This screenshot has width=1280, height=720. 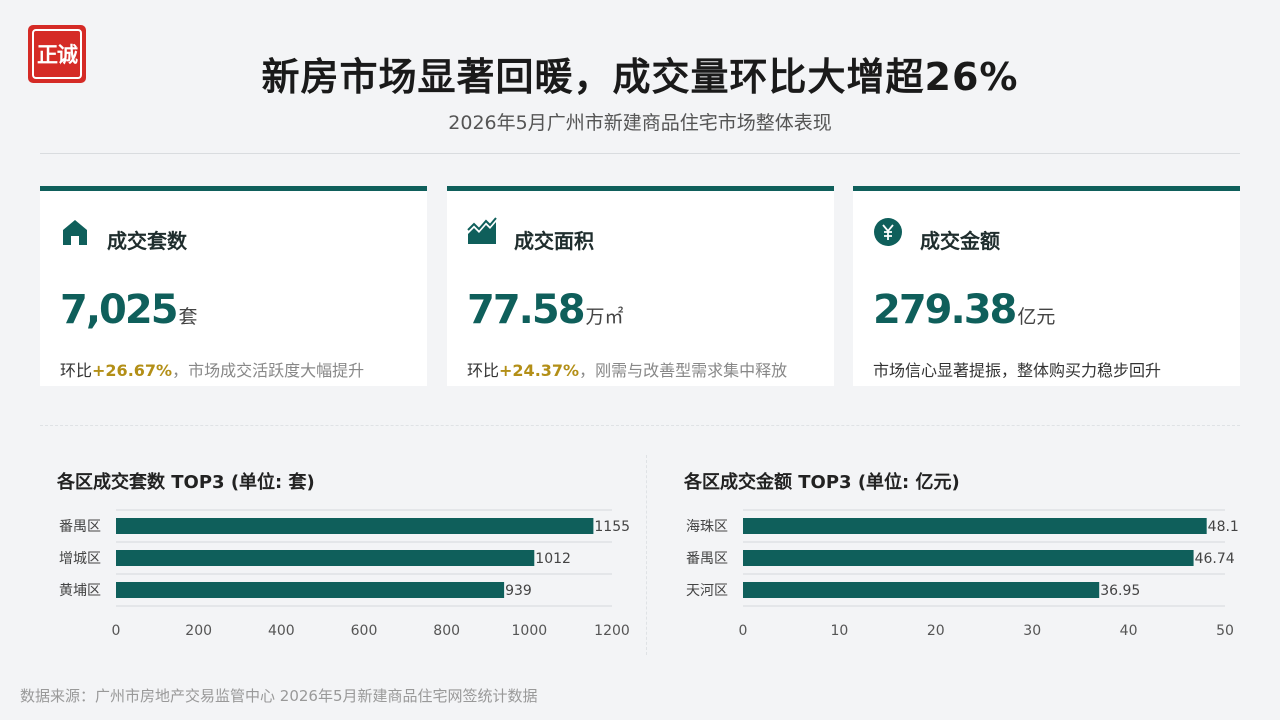 I want to click on card-sales-amount: 成交金额 279.38 亿元 市场信心显著提振，整体购买力稳步回升, so click(x=1046, y=286).